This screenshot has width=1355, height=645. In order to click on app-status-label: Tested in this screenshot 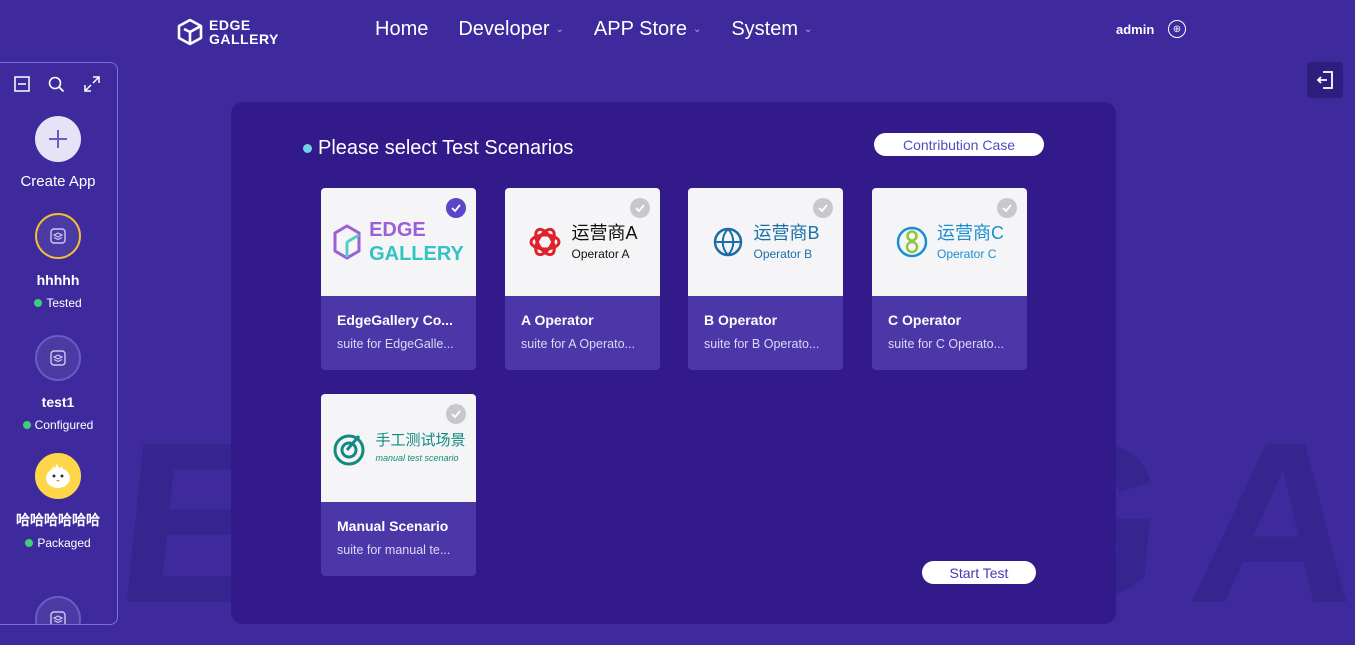, I will do `click(64, 303)`.